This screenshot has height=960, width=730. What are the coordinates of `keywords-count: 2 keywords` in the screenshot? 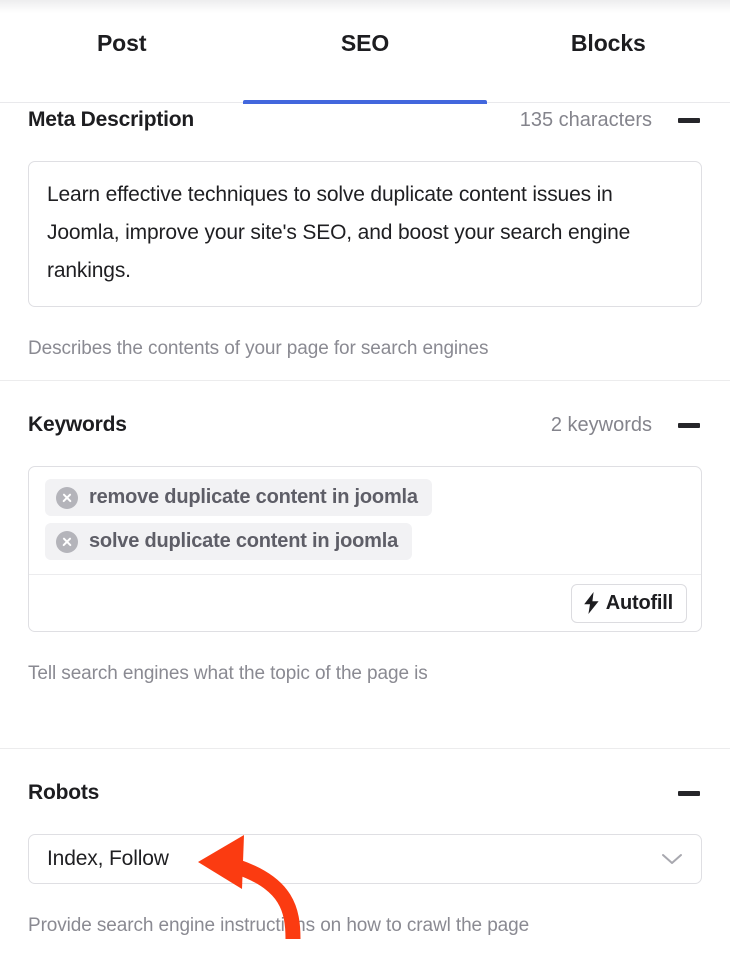 It's located at (601, 424).